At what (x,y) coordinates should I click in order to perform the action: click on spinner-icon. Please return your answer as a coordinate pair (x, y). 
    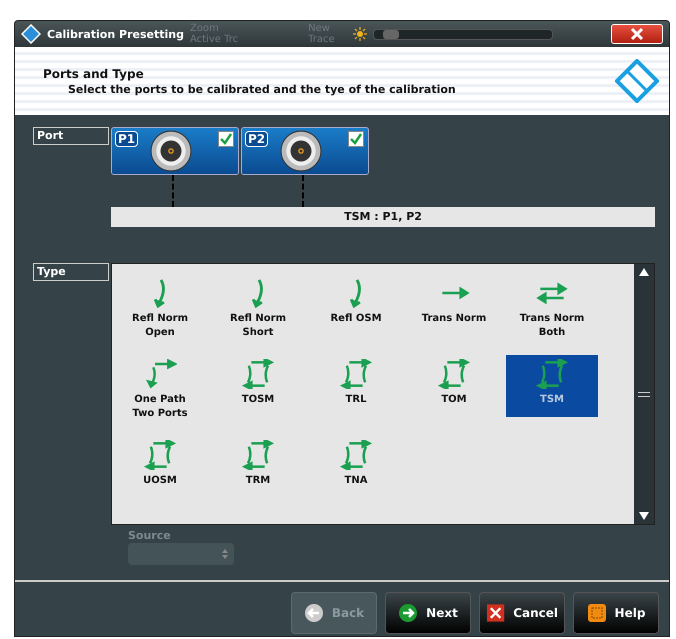
    Looking at the image, I should click on (225, 554).